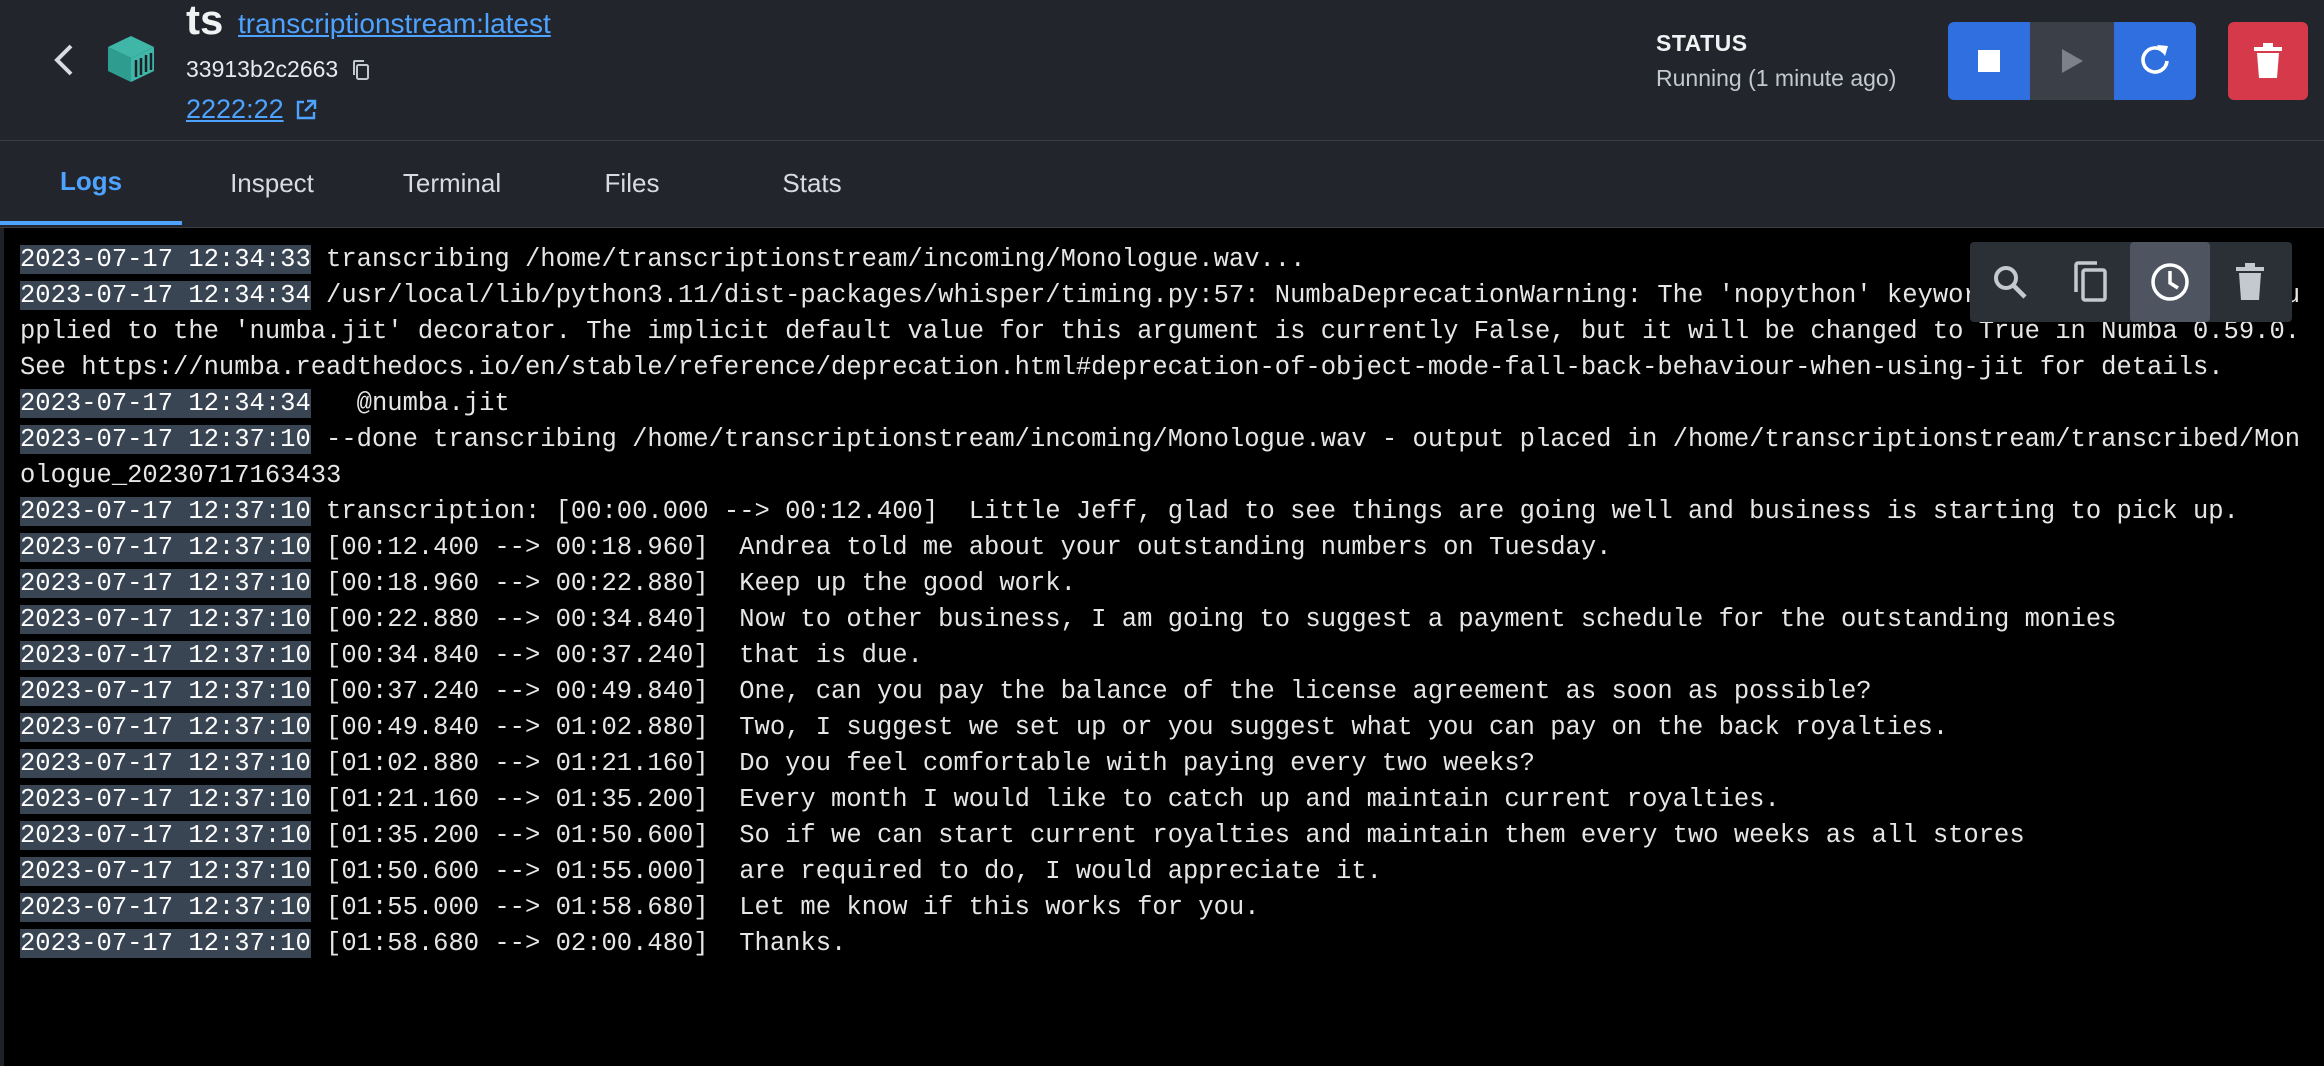 The width and height of the screenshot is (2324, 1066). I want to click on container-id-row: 33913b2c2663, so click(279, 69).